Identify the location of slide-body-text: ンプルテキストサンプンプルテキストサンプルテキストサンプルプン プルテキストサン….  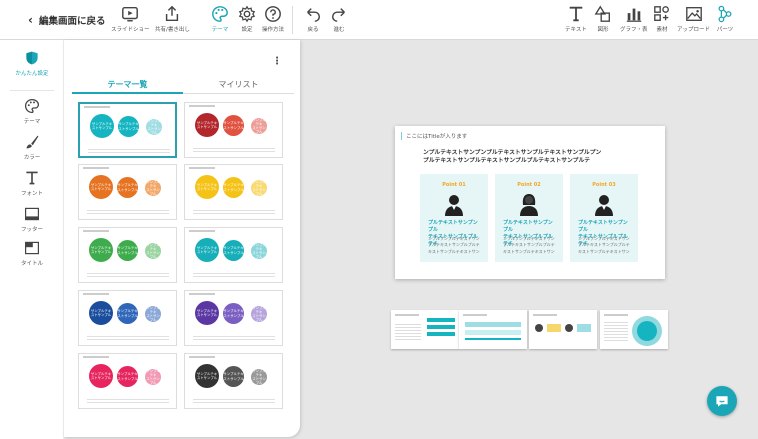
(512, 157).